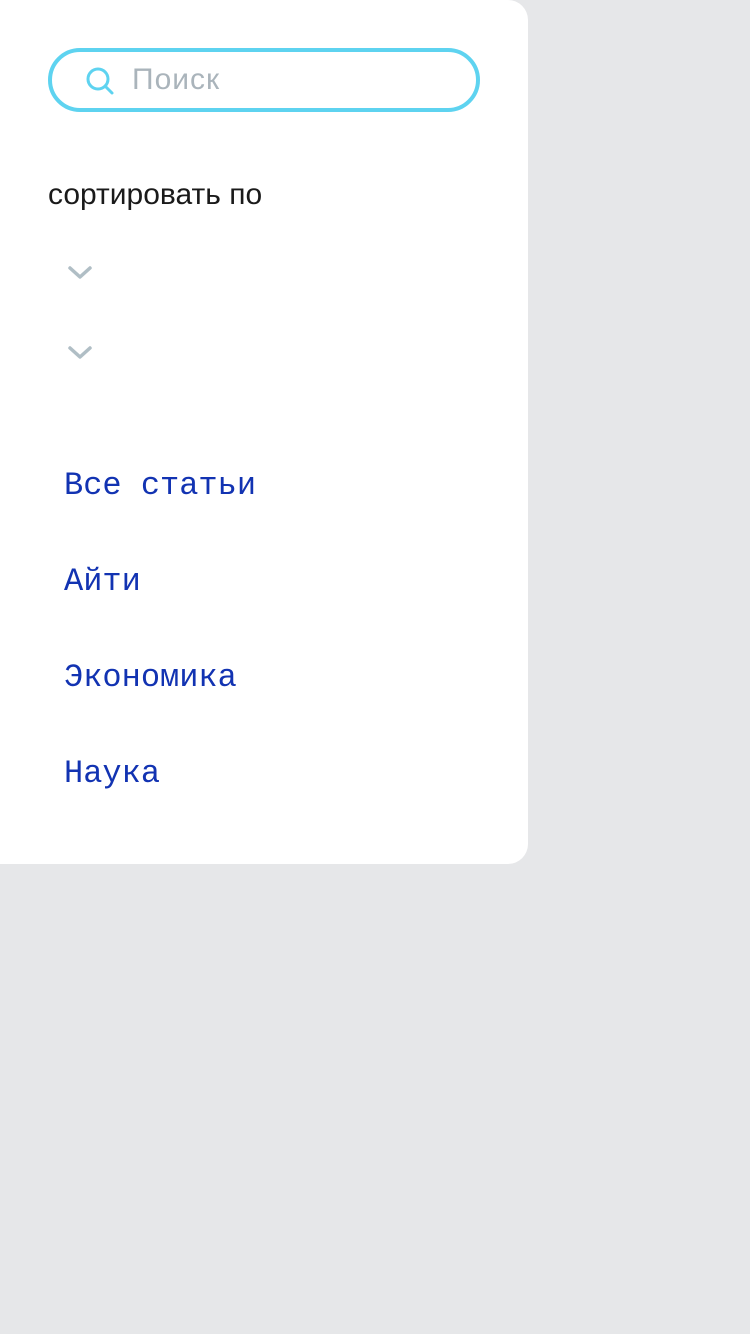 The image size is (750, 1334). I want to click on list-item: Экономика, so click(160, 700).